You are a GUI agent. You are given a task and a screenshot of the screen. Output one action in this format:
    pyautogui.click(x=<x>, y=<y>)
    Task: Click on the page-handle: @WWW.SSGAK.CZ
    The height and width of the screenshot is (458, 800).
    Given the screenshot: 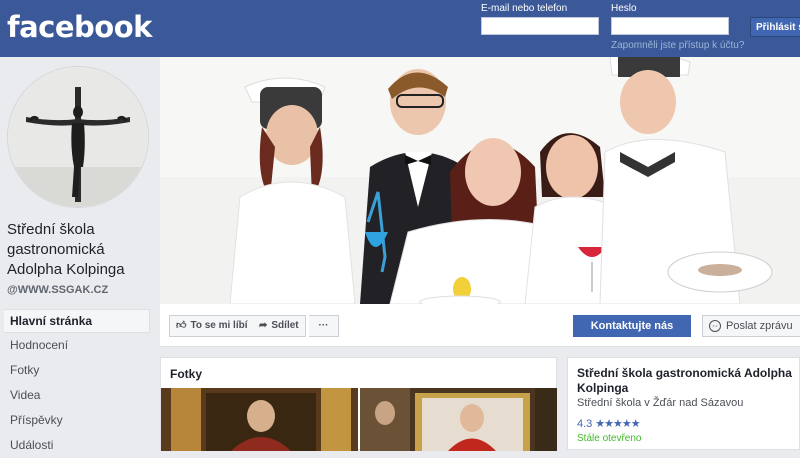 What is the action you would take?
    pyautogui.click(x=57, y=290)
    